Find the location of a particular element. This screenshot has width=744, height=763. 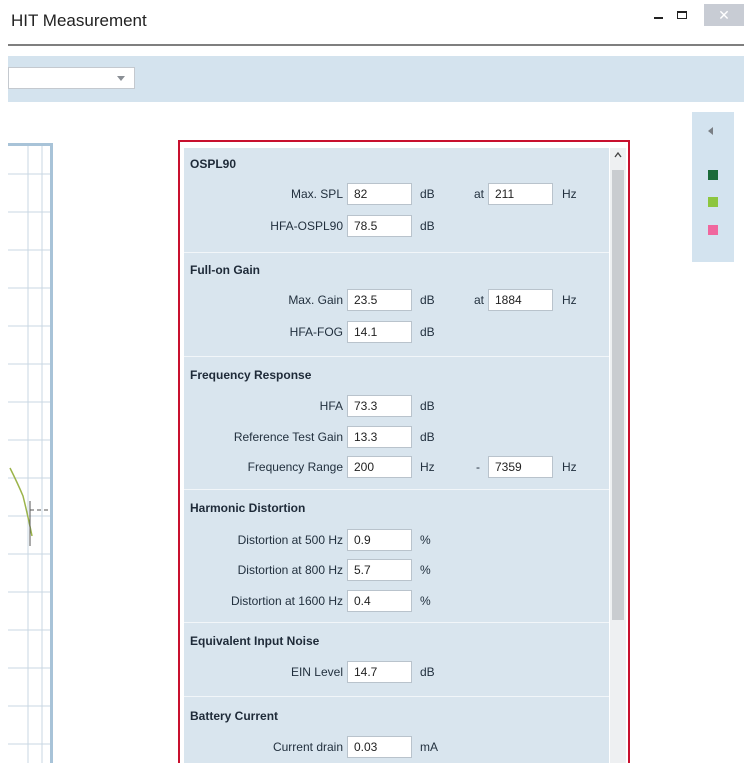

max-spl-label: Max. SPL is located at coordinates (316, 194).